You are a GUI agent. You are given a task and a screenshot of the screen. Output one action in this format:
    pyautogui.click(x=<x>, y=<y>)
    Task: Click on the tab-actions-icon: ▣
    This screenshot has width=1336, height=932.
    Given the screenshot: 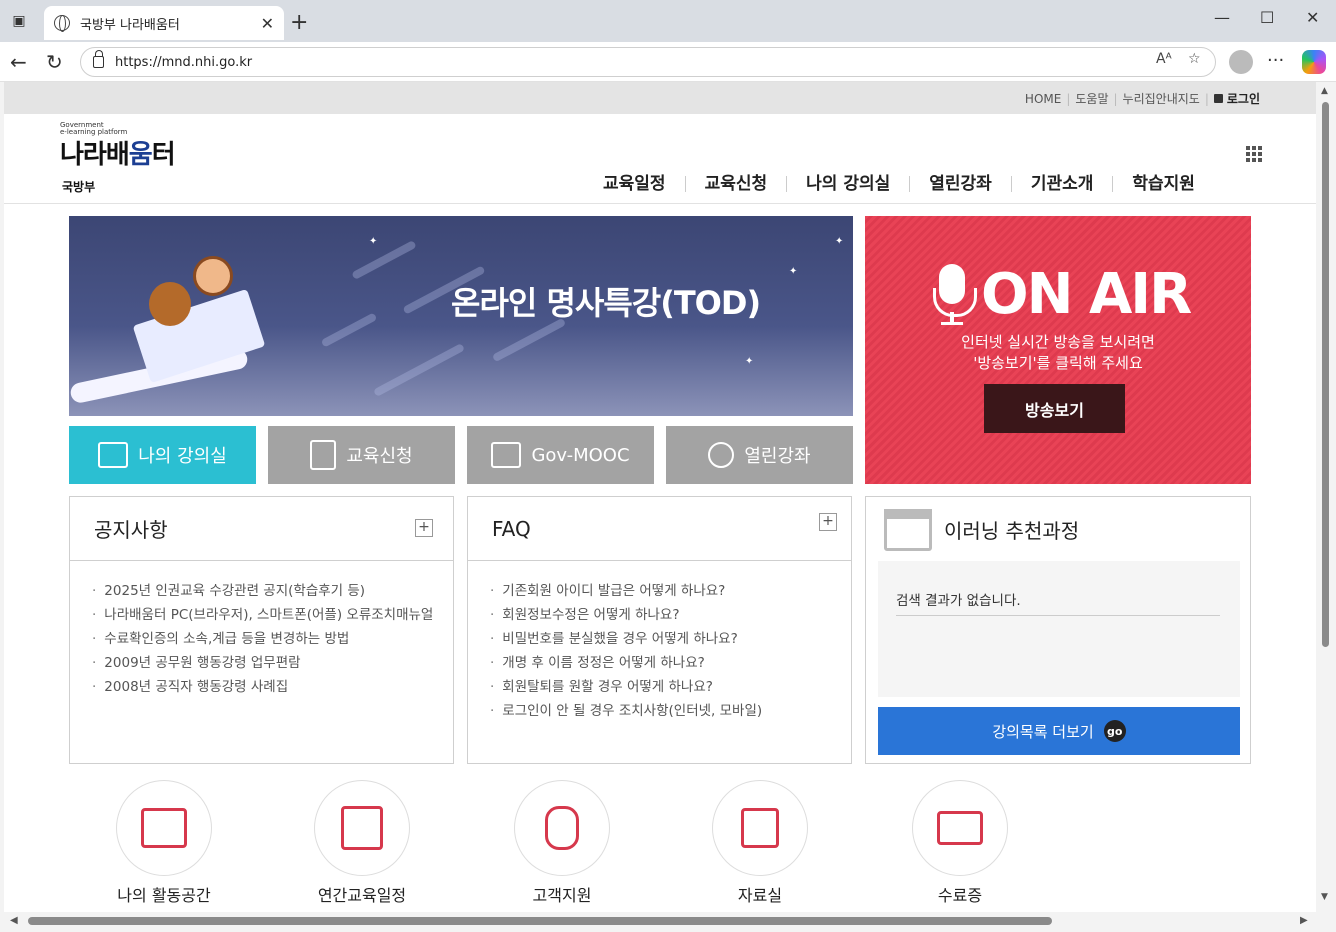 What is the action you would take?
    pyautogui.click(x=19, y=21)
    